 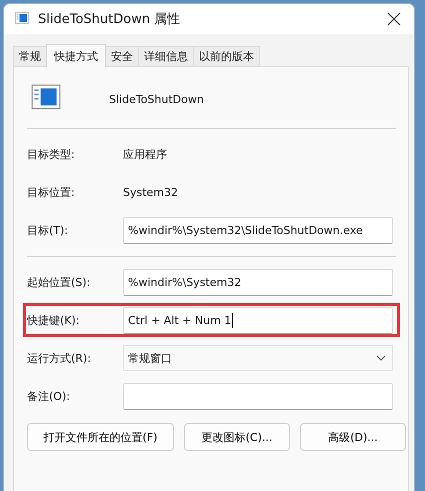 What do you see at coordinates (54, 320) in the screenshot?
I see `field-label: 快捷键(K):` at bounding box center [54, 320].